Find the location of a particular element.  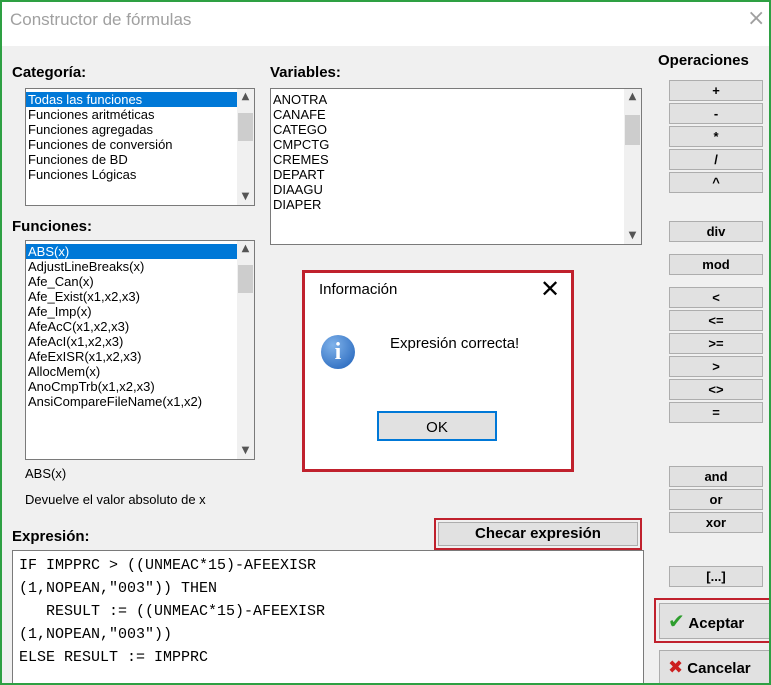

op-button-xor: xor is located at coordinates (716, 522).